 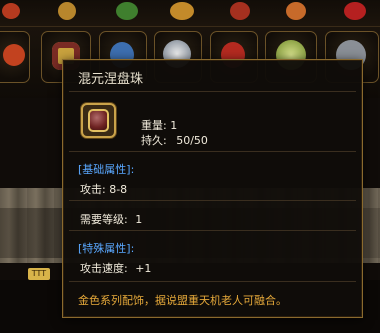 I want to click on weight-row: 重量: 1, so click(x=159, y=125).